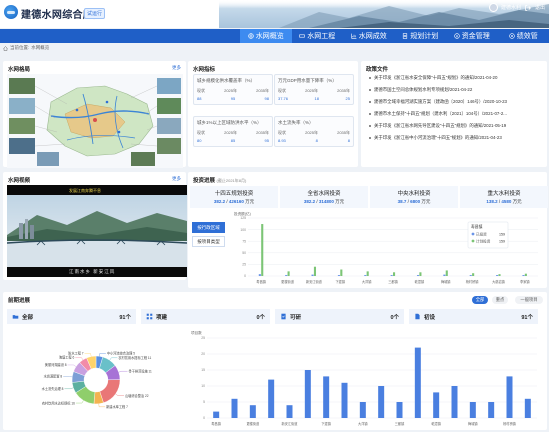 Image resolution: width=549 pixels, height=432 pixels. I want to click on tab-planning: 规划计划, so click(421, 36).